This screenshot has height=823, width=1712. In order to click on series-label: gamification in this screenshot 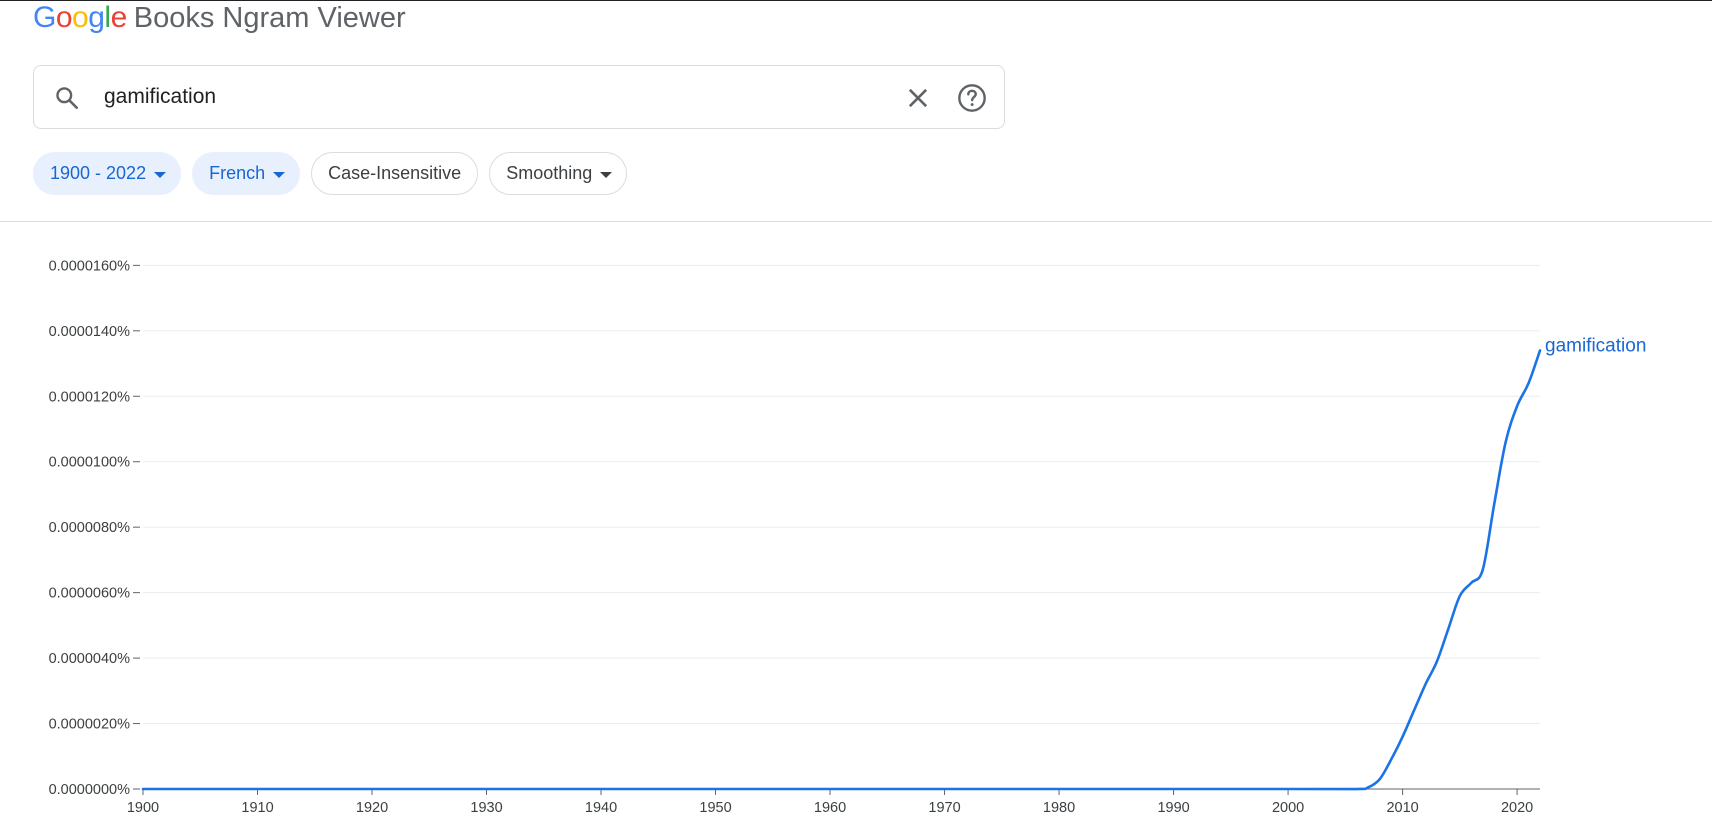, I will do `click(1595, 345)`.